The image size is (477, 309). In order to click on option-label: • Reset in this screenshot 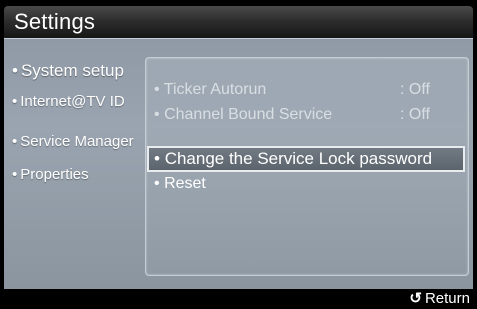, I will do `click(180, 184)`.